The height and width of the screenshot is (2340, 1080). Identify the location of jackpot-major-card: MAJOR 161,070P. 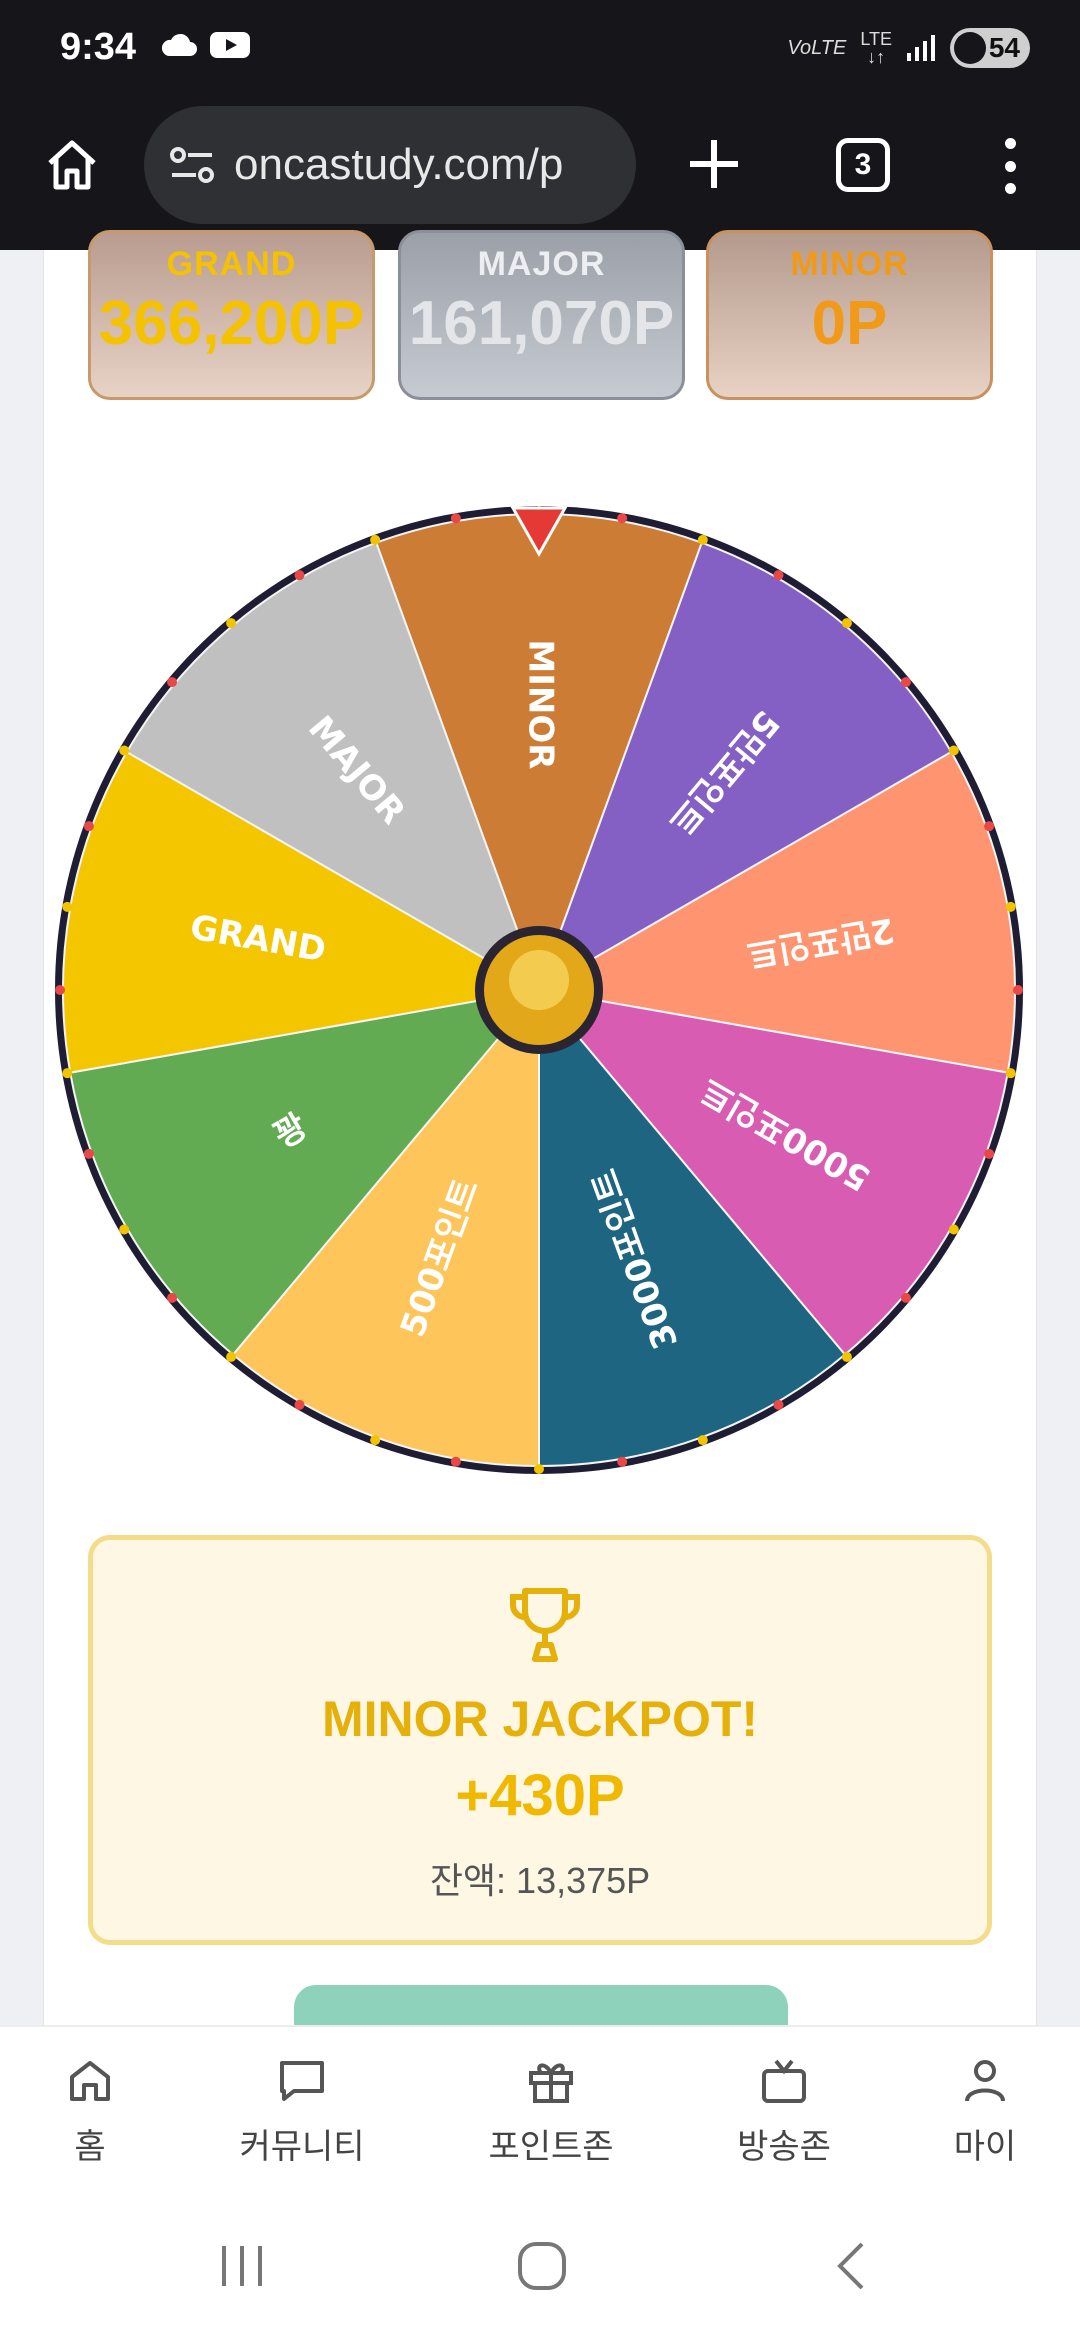
(541, 315).